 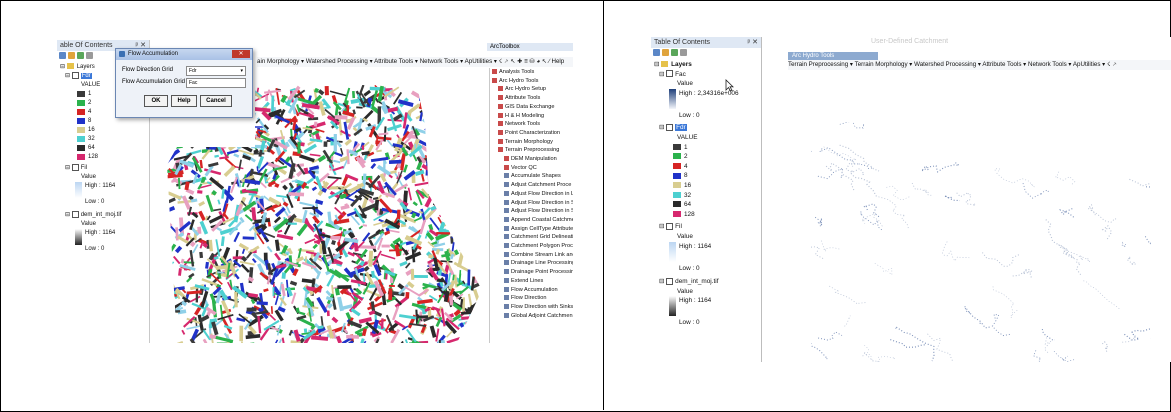 What do you see at coordinates (670, 74) in the screenshot?
I see `fac-visibility-checkbox` at bounding box center [670, 74].